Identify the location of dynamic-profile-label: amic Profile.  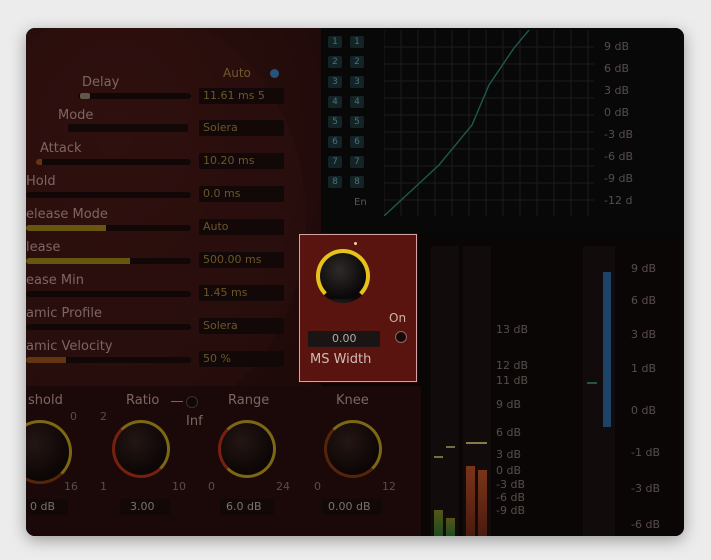
(64, 313).